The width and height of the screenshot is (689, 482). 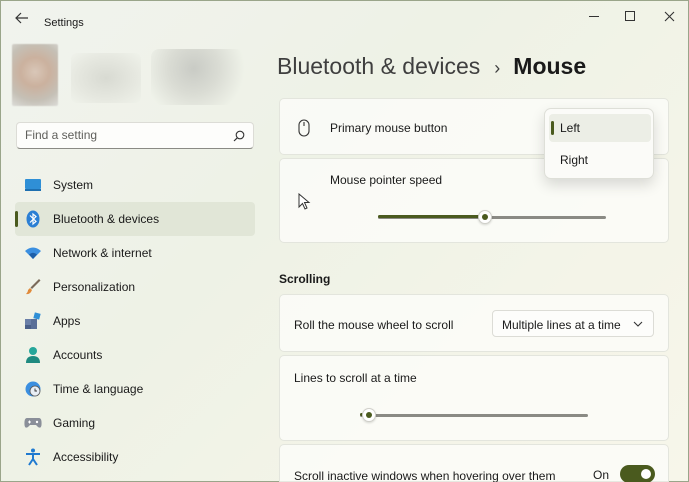 I want to click on sidebar-item-label: System, so click(x=73, y=185).